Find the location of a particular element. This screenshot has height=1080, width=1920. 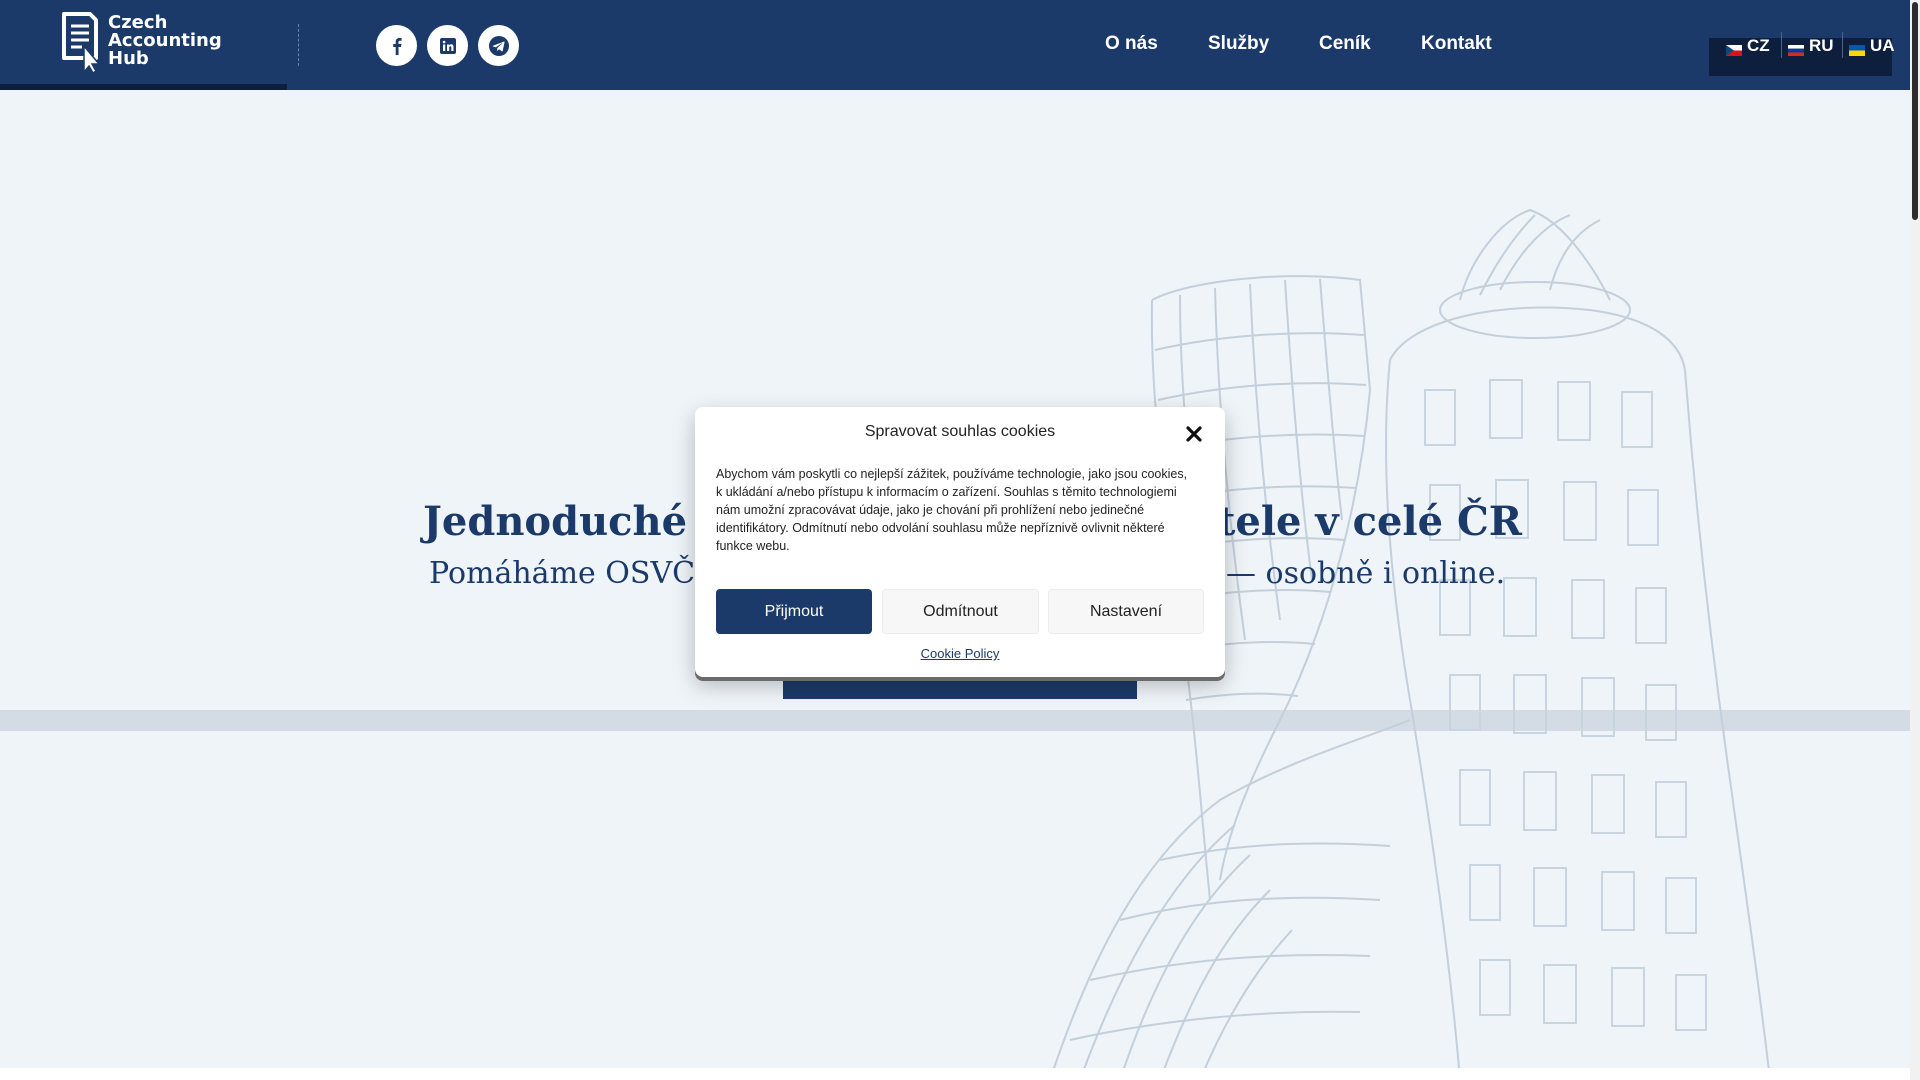

accept-cookies-button: Přijmout is located at coordinates (794, 611).